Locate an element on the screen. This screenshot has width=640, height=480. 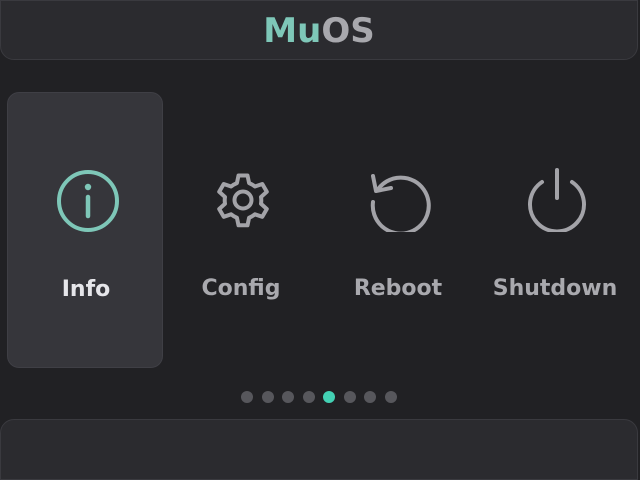
menu-item-shutdown: Shutdown is located at coordinates (555, 230).